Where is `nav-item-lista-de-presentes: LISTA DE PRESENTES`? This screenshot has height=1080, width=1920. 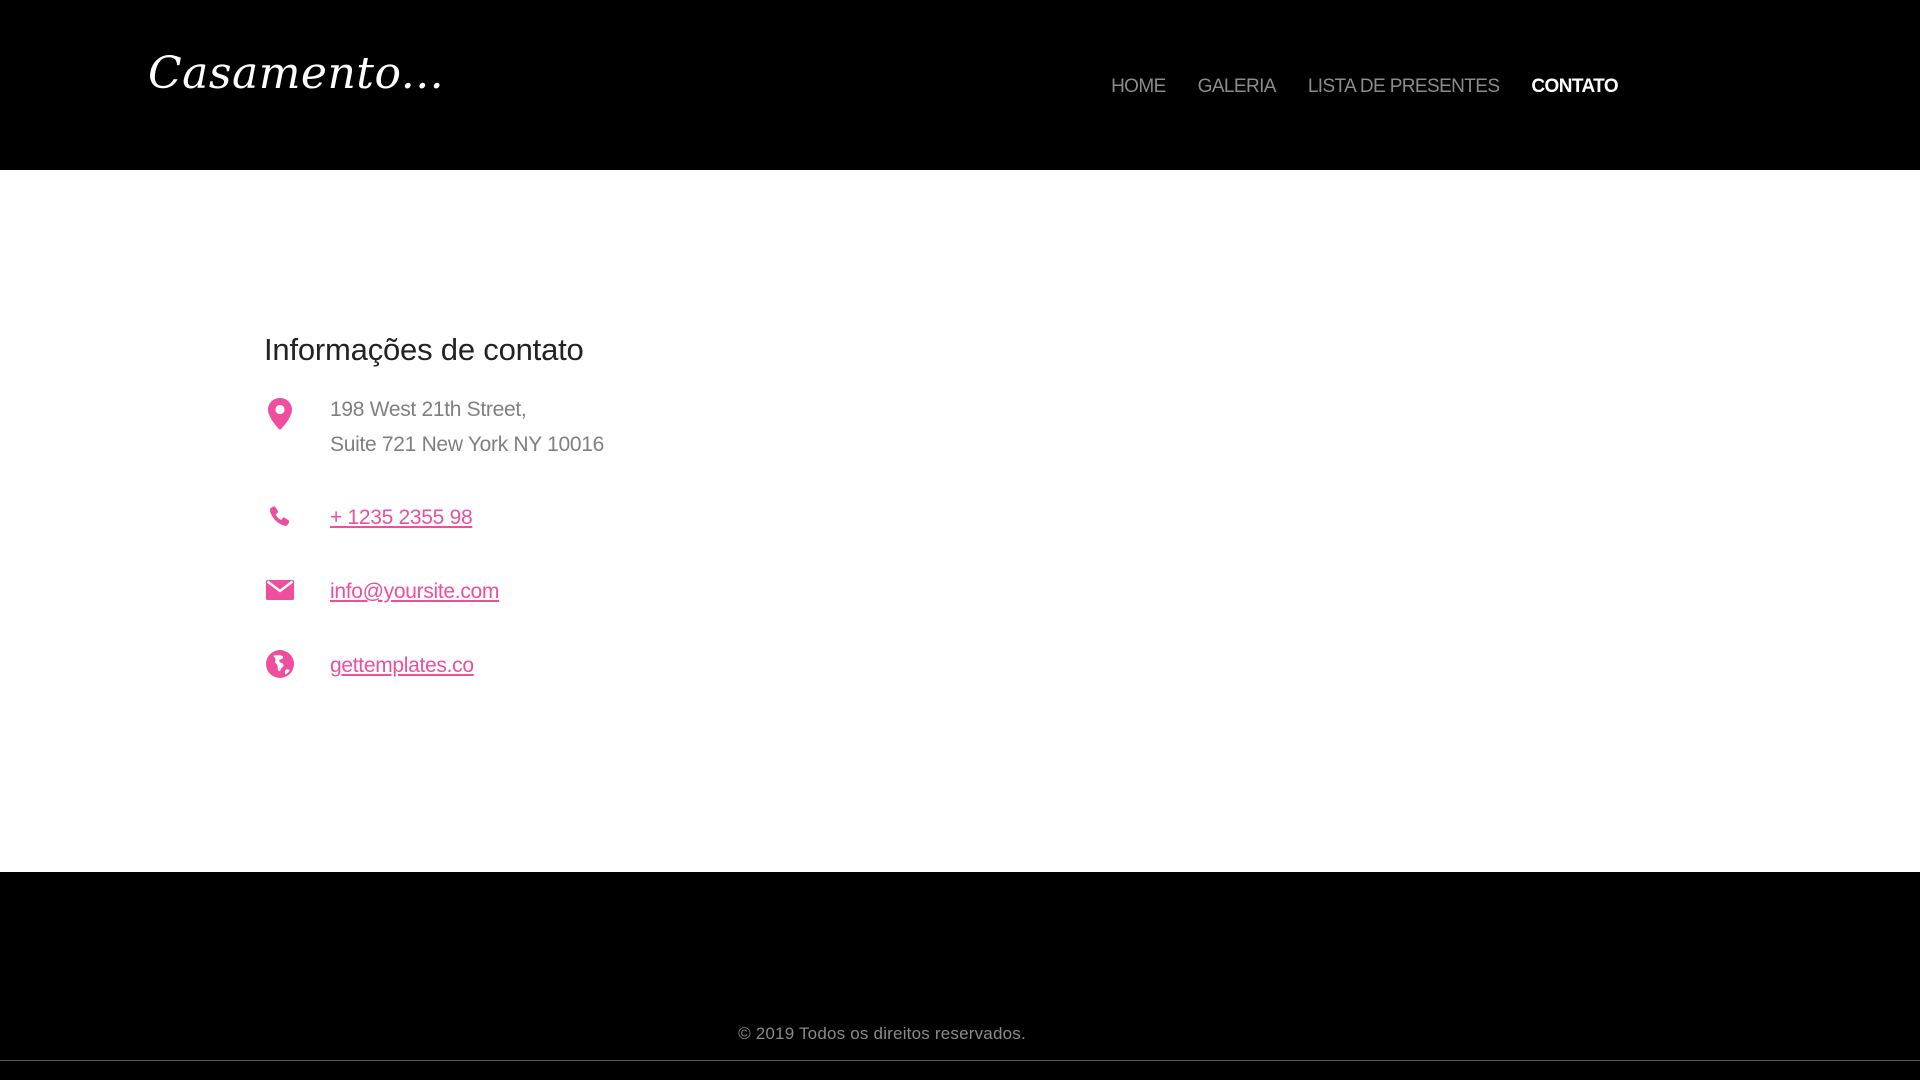
nav-item-lista-de-presentes: LISTA DE PRESENTES is located at coordinates (1388, 87).